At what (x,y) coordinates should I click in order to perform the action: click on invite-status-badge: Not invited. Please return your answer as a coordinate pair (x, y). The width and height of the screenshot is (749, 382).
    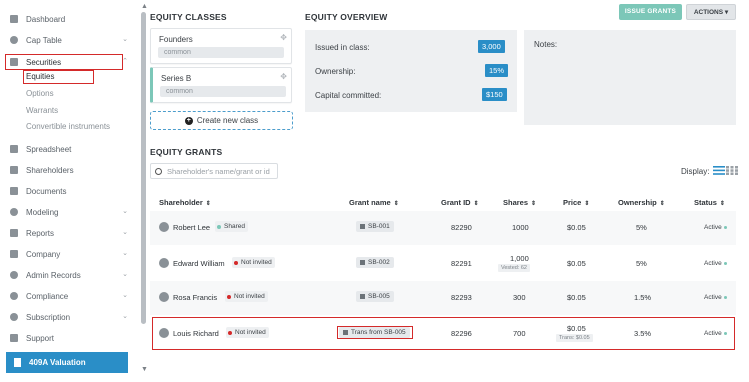
    Looking at the image, I should click on (247, 332).